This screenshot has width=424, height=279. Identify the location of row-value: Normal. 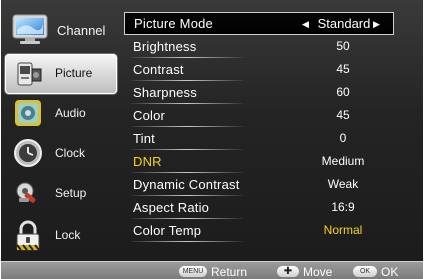
(343, 230).